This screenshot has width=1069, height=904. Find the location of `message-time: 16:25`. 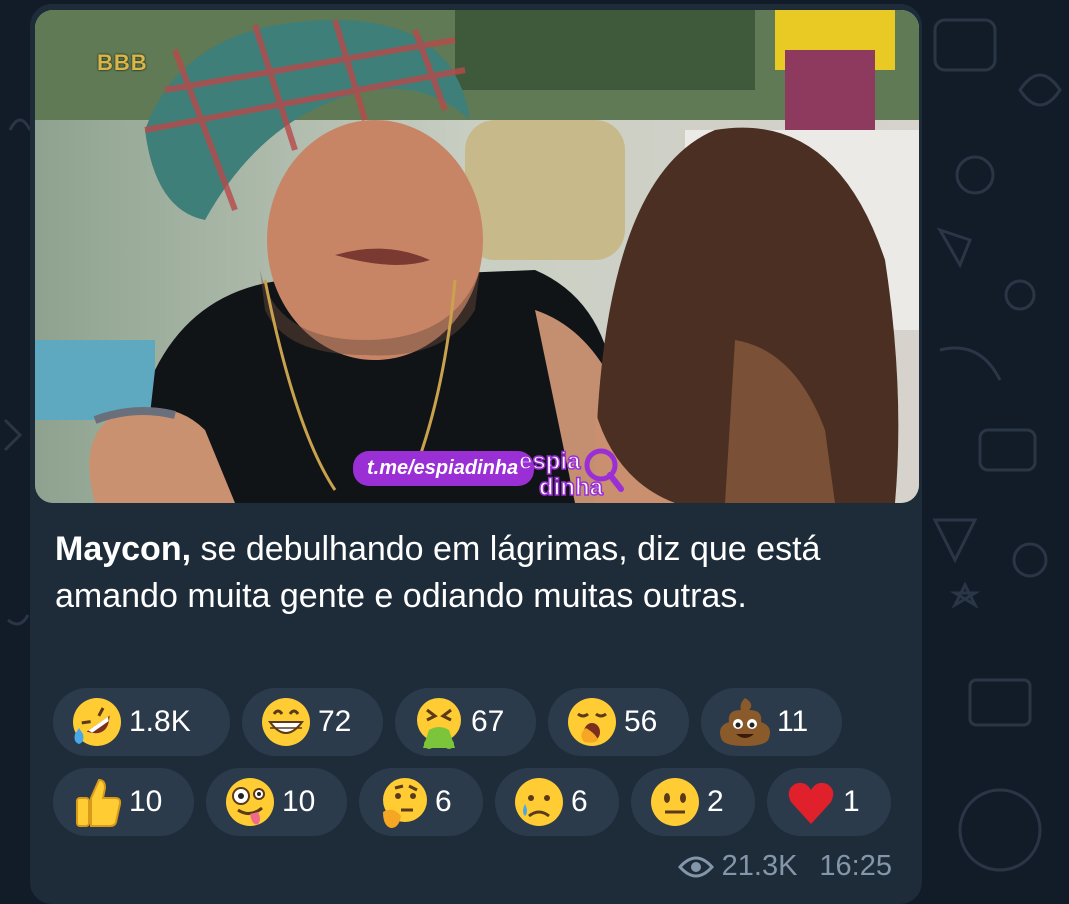

message-time: 16:25 is located at coordinates (855, 866).